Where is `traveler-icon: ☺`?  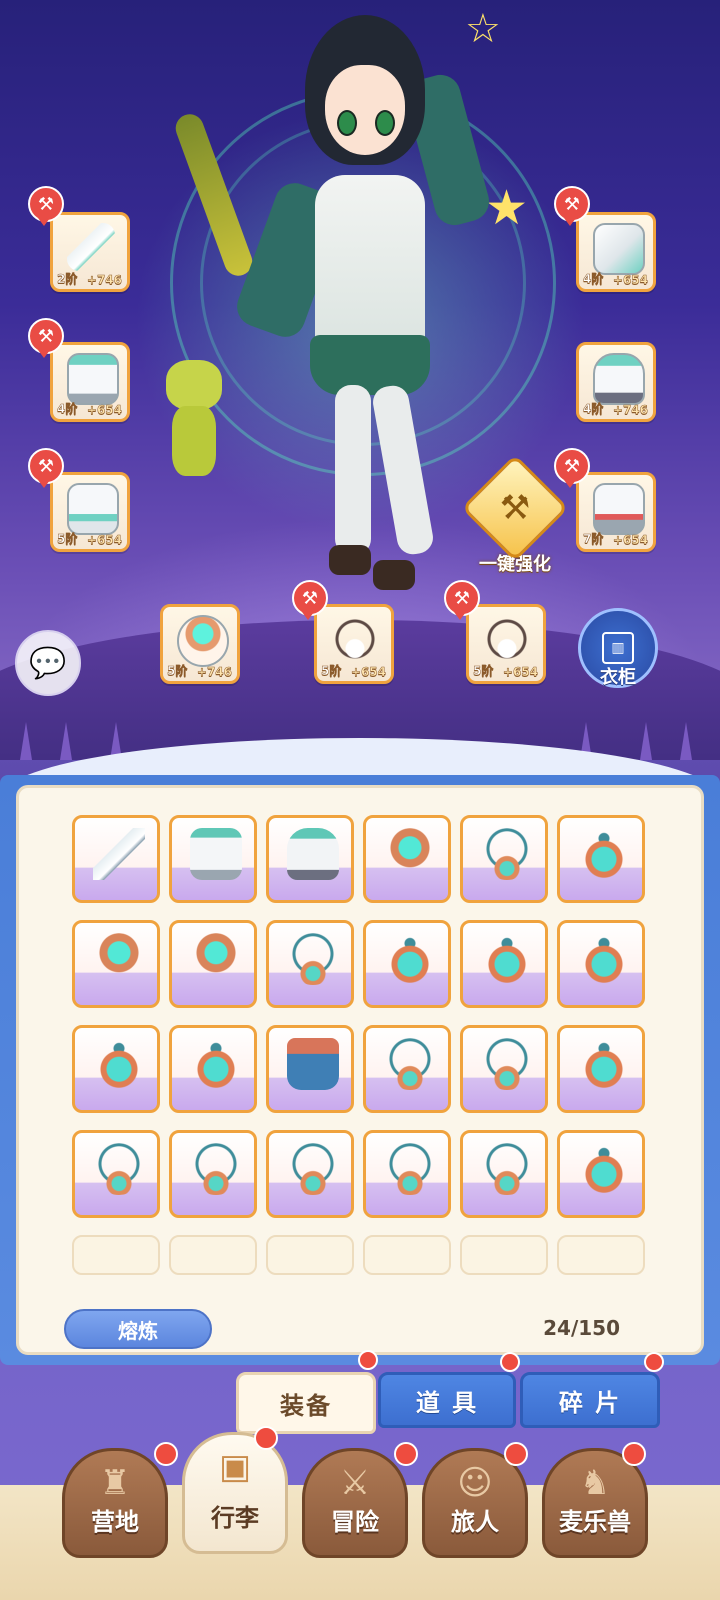
traveler-icon: ☺ is located at coordinates (475, 1483).